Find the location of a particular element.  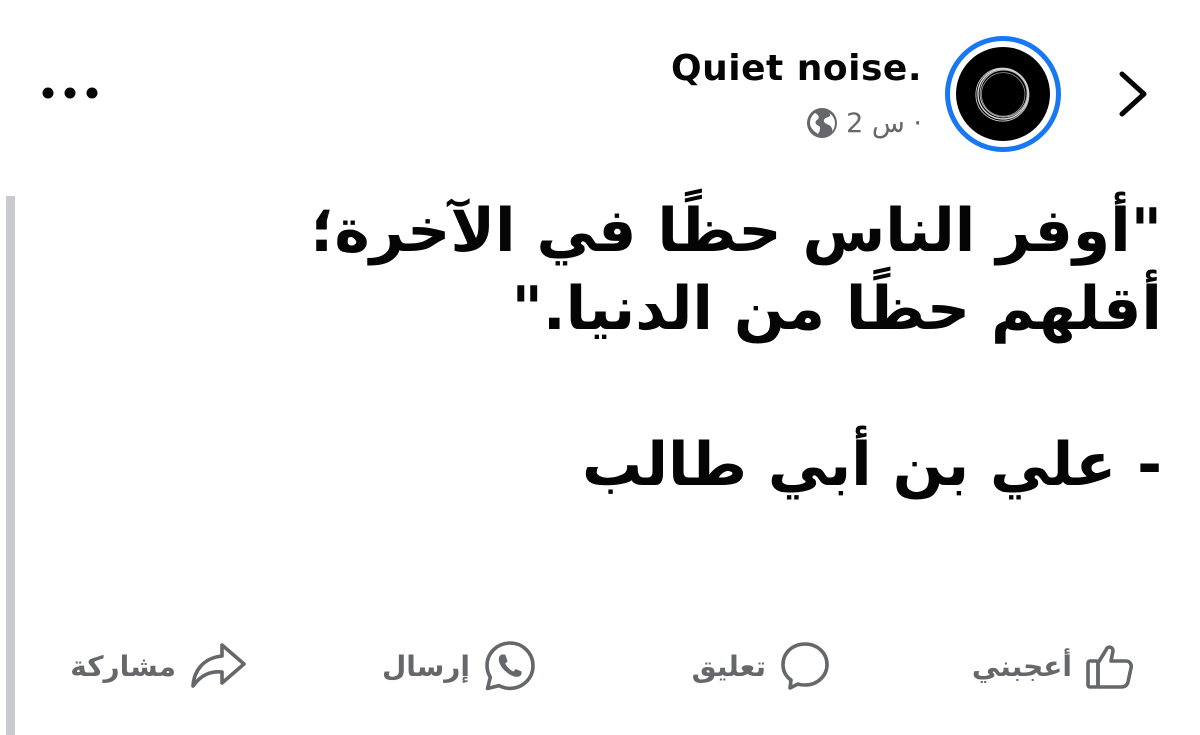

comment-icon is located at coordinates (805, 666).